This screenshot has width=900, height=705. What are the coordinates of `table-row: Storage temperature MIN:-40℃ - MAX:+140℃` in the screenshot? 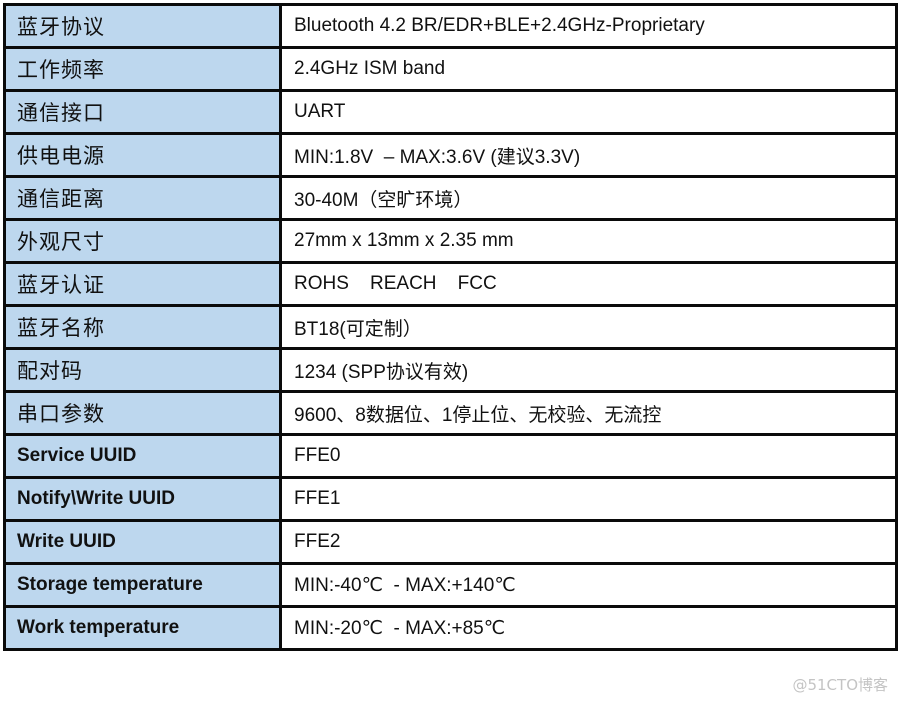 It's located at (450, 585).